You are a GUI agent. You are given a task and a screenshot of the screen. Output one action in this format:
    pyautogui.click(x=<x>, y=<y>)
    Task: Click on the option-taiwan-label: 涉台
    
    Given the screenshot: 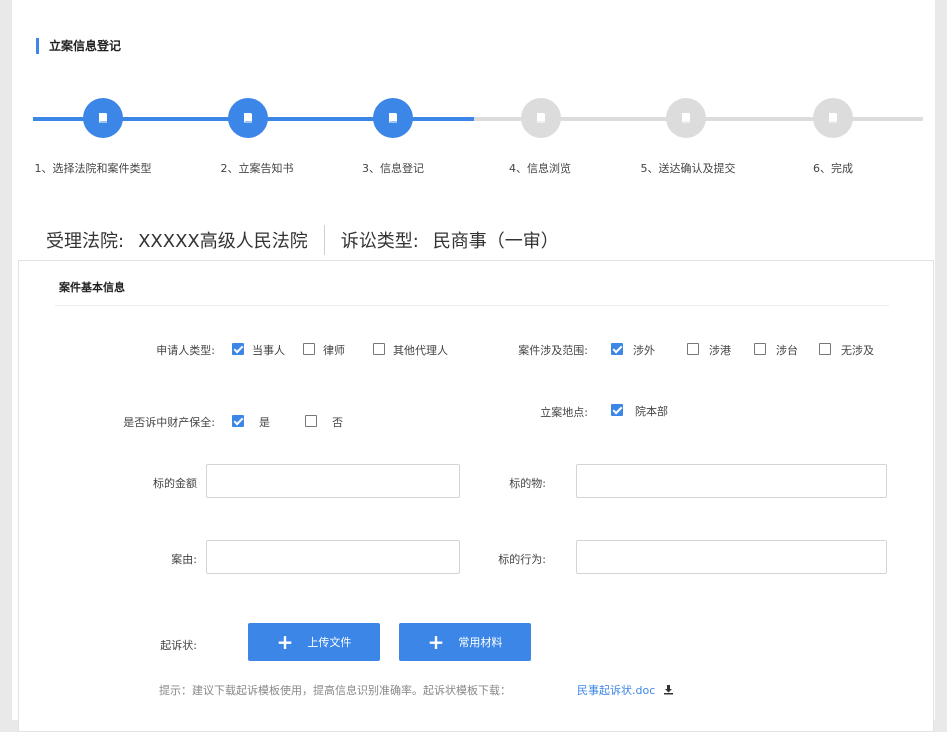 What is the action you would take?
    pyautogui.click(x=787, y=350)
    